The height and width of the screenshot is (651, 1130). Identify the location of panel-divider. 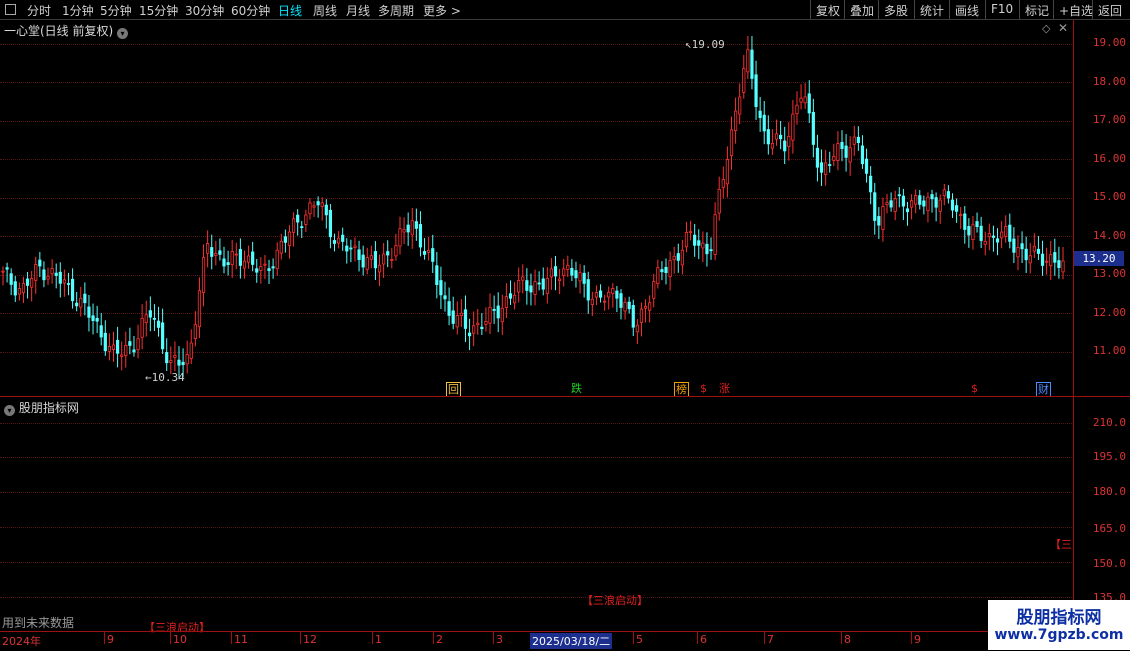
(565, 396).